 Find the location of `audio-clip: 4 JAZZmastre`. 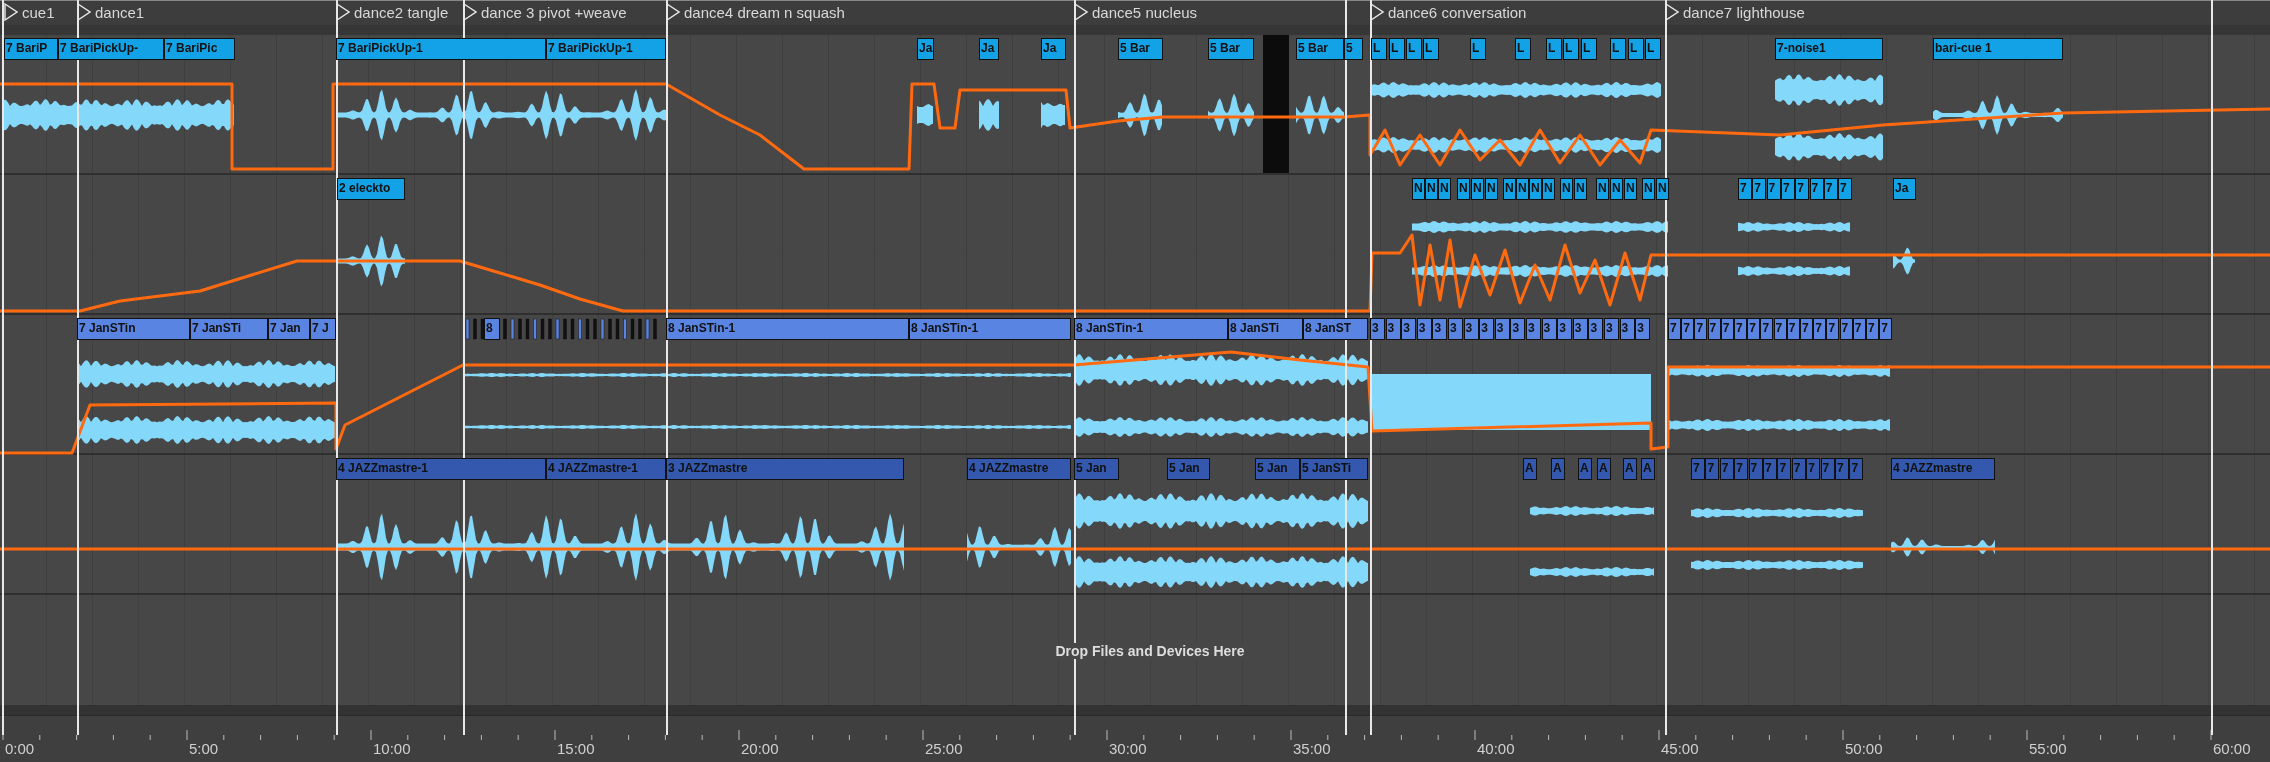

audio-clip: 4 JAZZmastre is located at coordinates (1943, 469).